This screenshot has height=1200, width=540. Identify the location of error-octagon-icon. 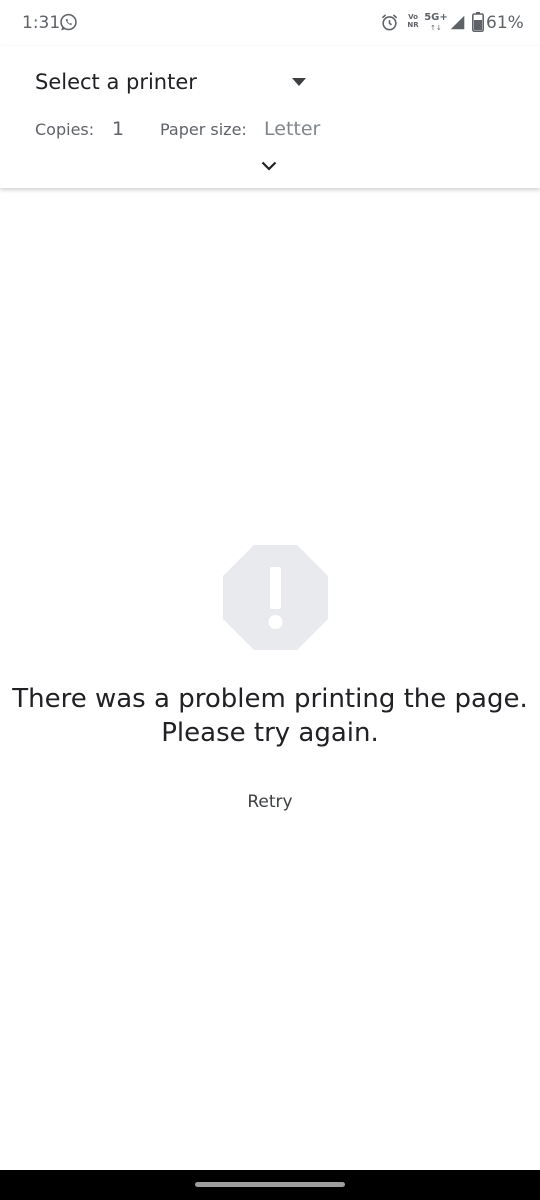
(275, 597).